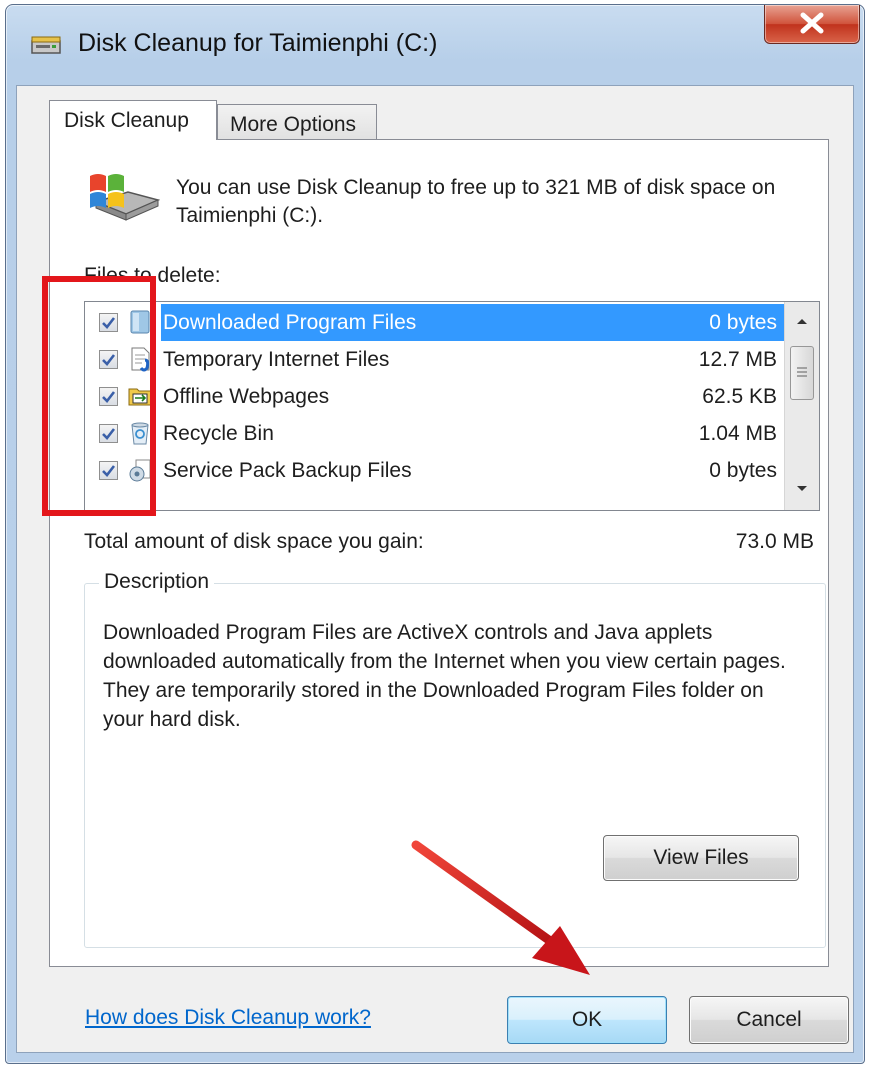 Image resolution: width=870 pixels, height=1070 pixels. Describe the element at coordinates (46, 45) in the screenshot. I see `disk-cleanup-icon` at that location.